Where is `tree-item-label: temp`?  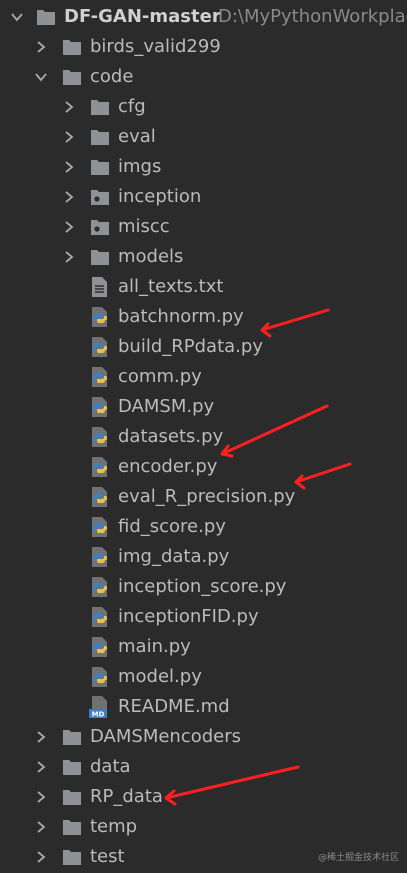 tree-item-label: temp is located at coordinates (114, 826).